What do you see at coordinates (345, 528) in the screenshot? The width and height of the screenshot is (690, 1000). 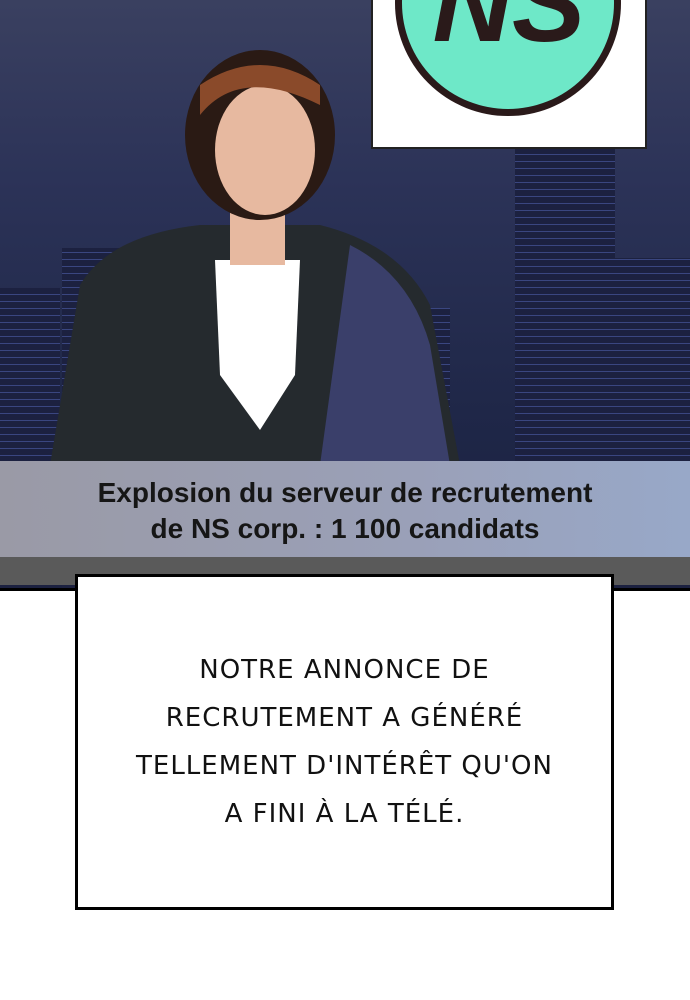 I see `ticker-line-2: de NS corp. : 1 100 candidats` at bounding box center [345, 528].